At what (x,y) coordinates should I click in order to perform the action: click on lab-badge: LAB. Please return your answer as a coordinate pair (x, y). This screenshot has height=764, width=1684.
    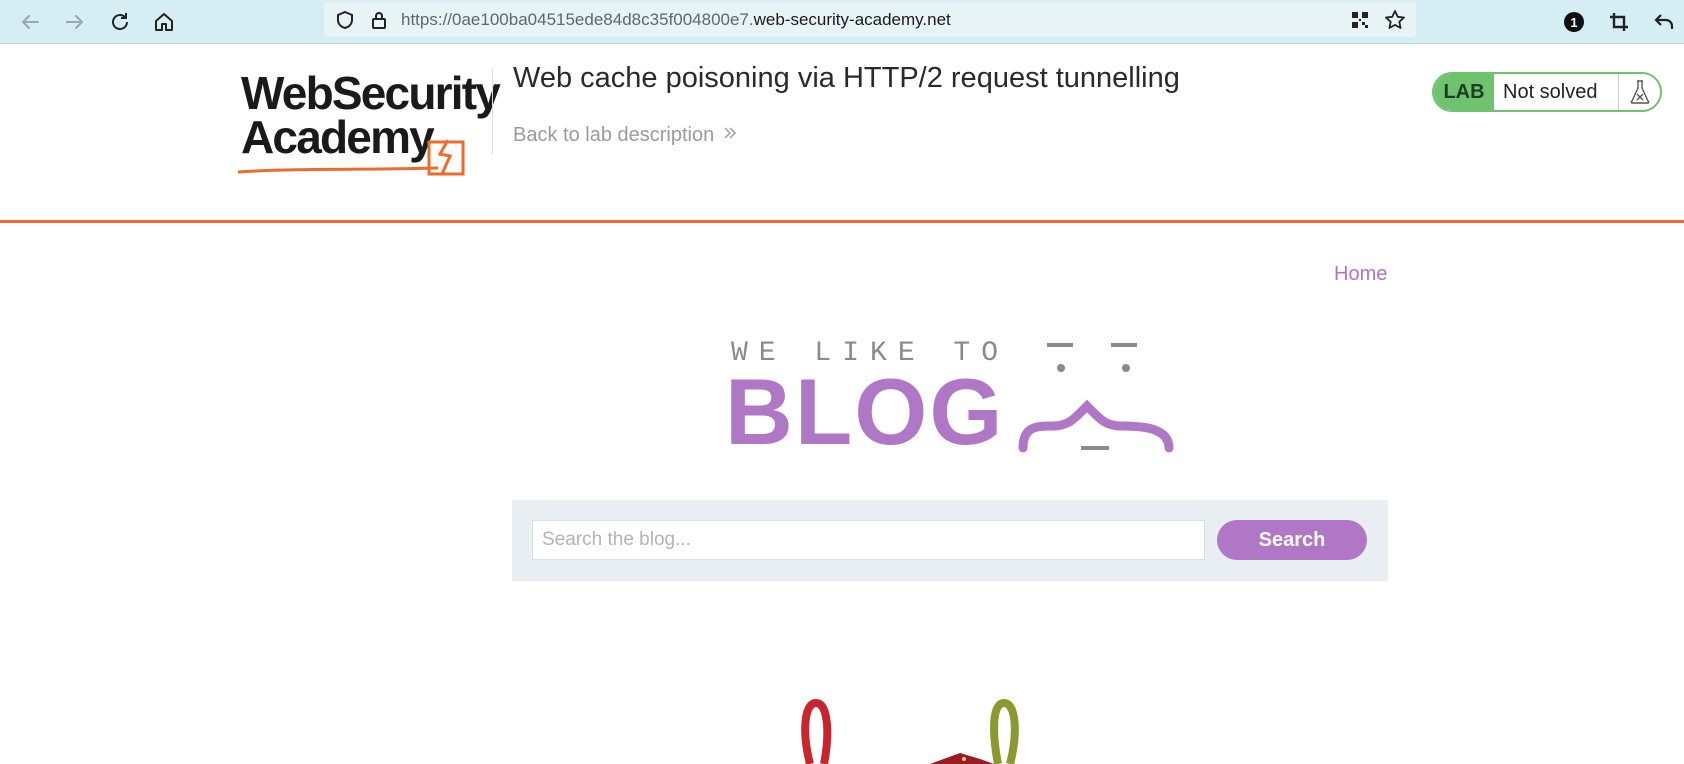
    Looking at the image, I should click on (1464, 92).